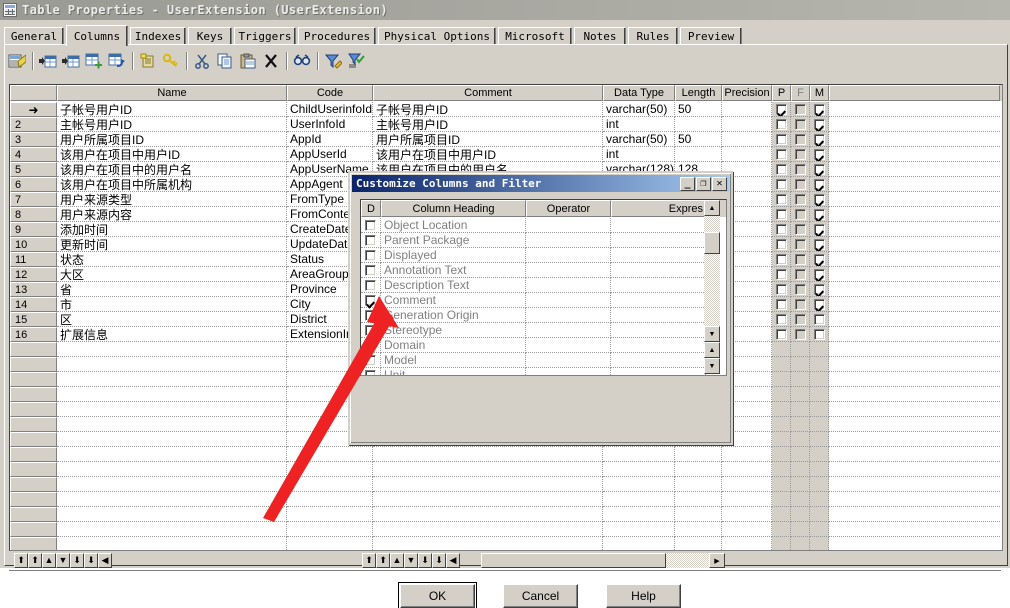  Describe the element at coordinates (540, 596) in the screenshot. I see `cancel-button: Cancel` at that location.